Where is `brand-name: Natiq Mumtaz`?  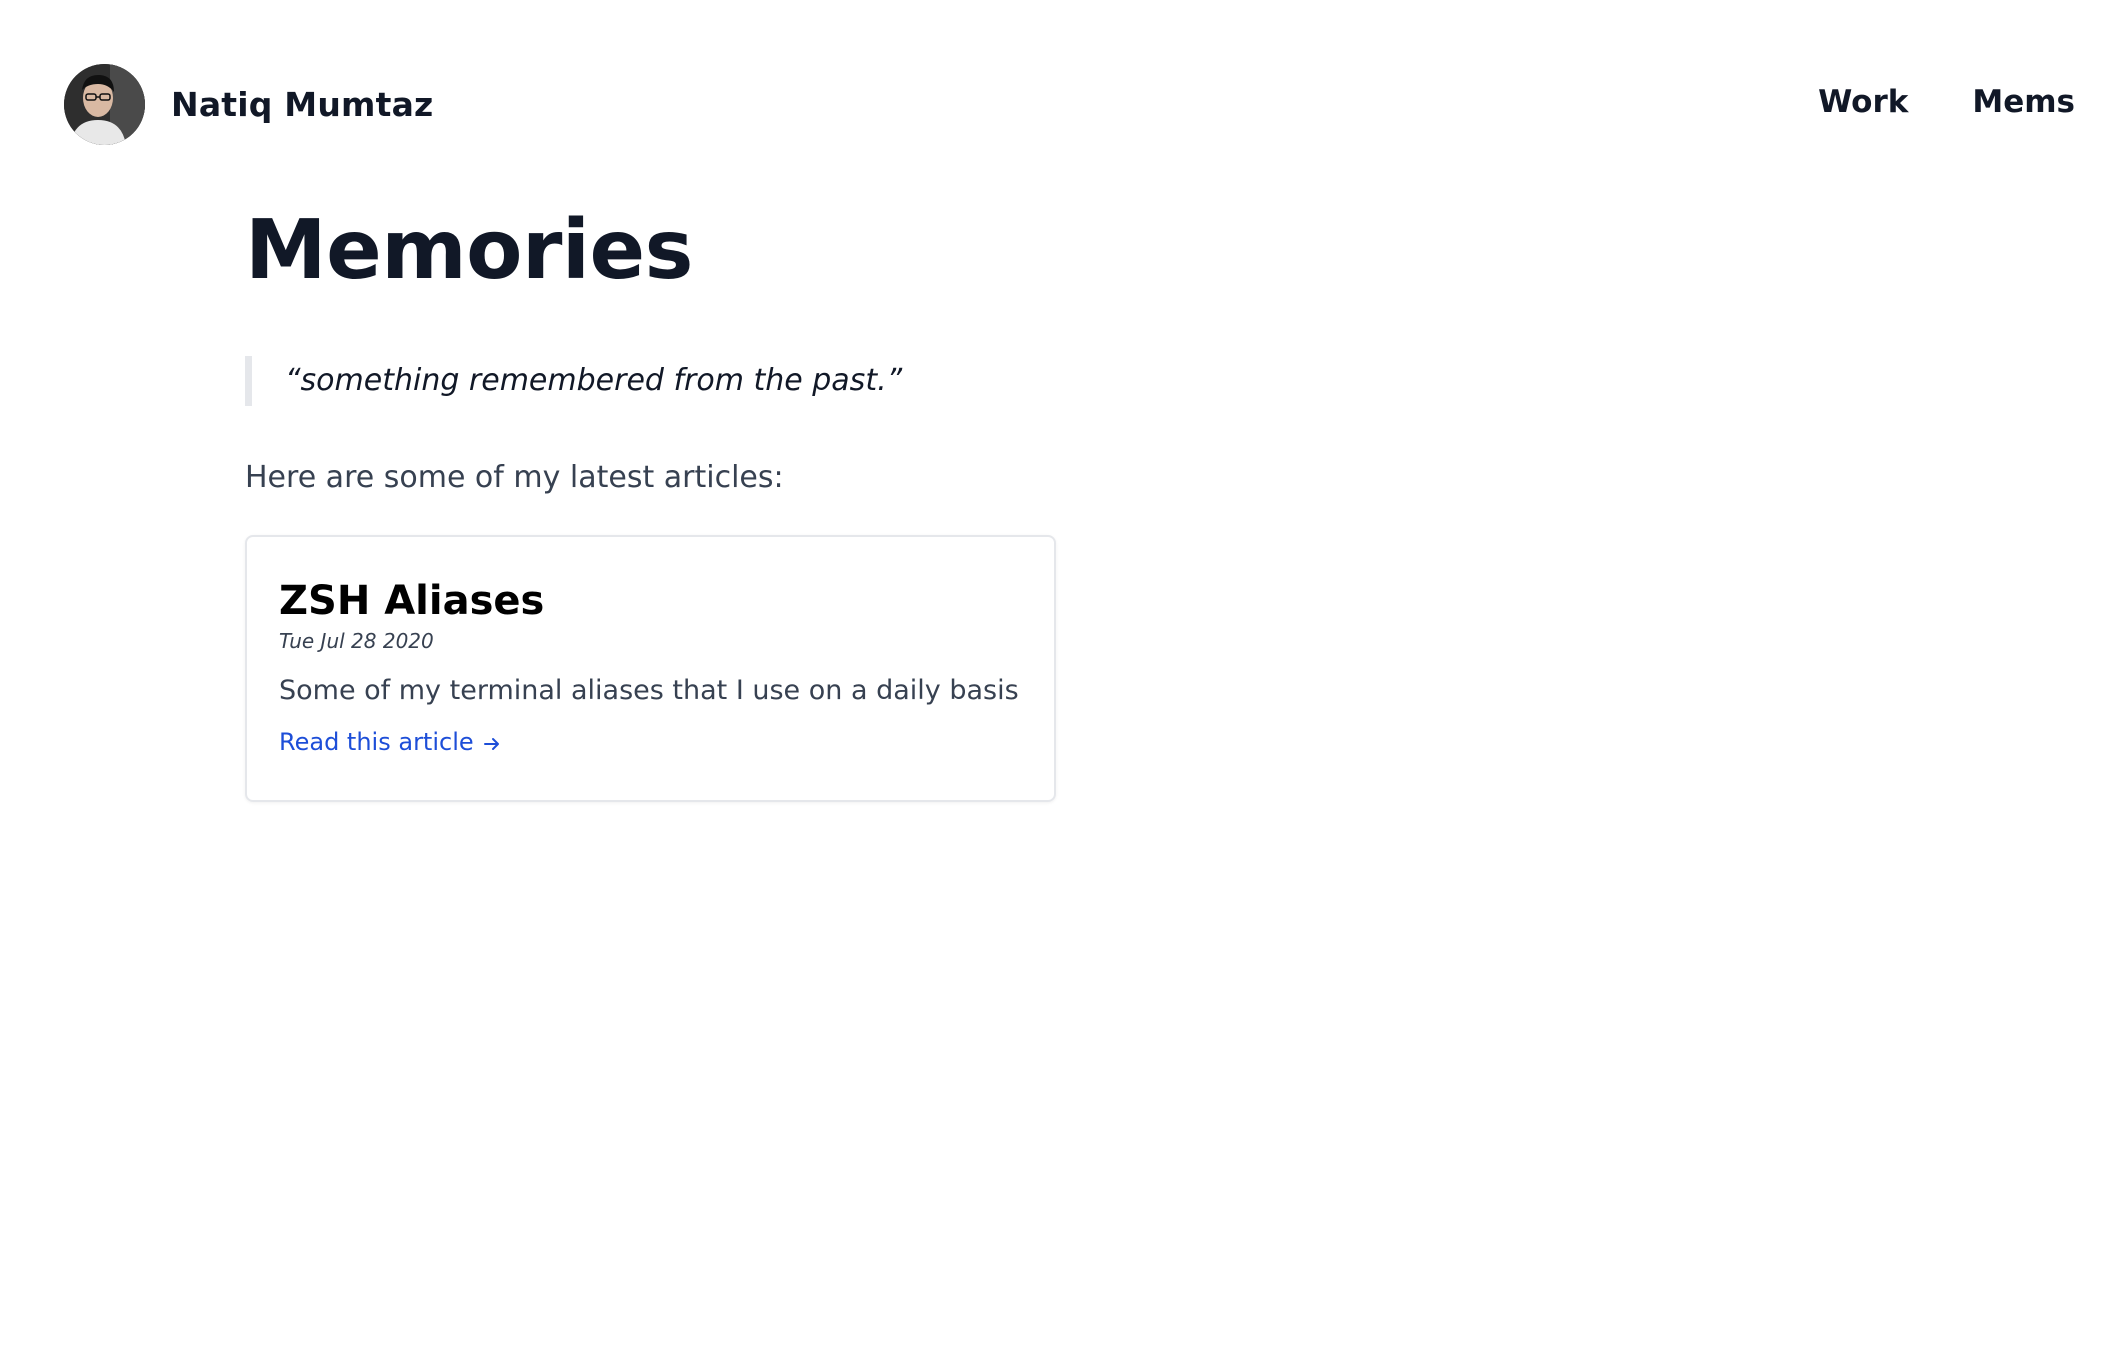
brand-name: Natiq Mumtaz is located at coordinates (302, 104).